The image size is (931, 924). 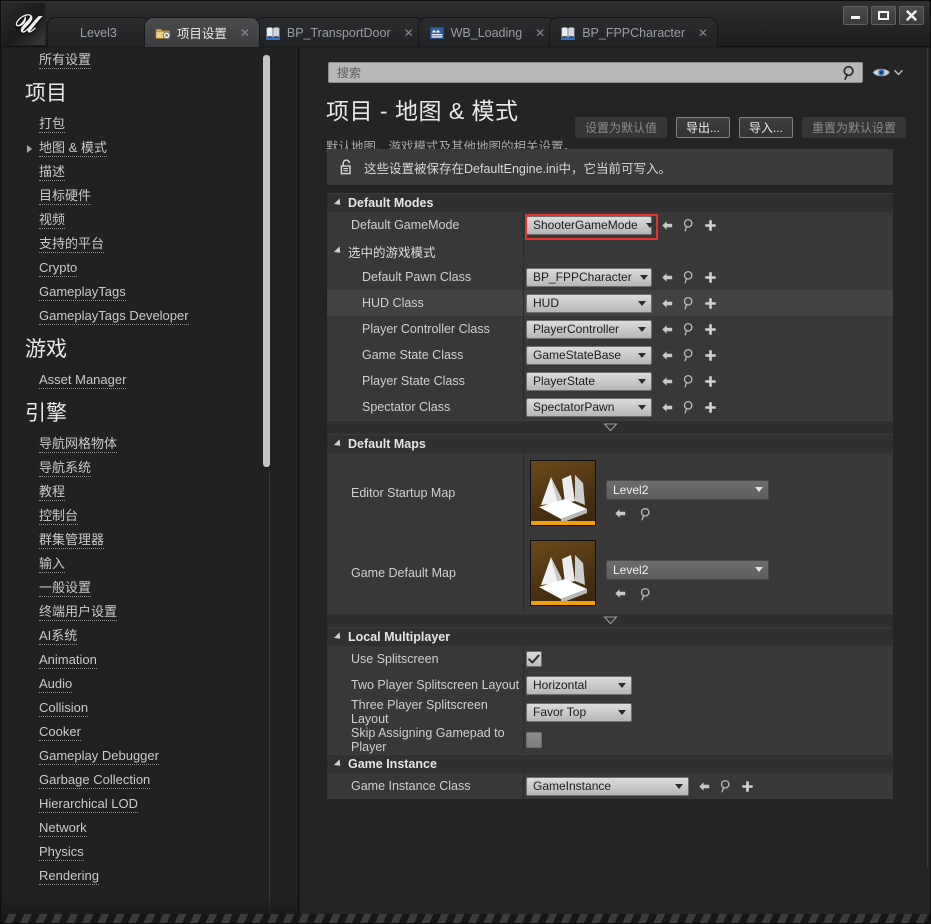 What do you see at coordinates (338, 32) in the screenshot?
I see `tab-bp-transportdoor: BP_TransportDoor ✕` at bounding box center [338, 32].